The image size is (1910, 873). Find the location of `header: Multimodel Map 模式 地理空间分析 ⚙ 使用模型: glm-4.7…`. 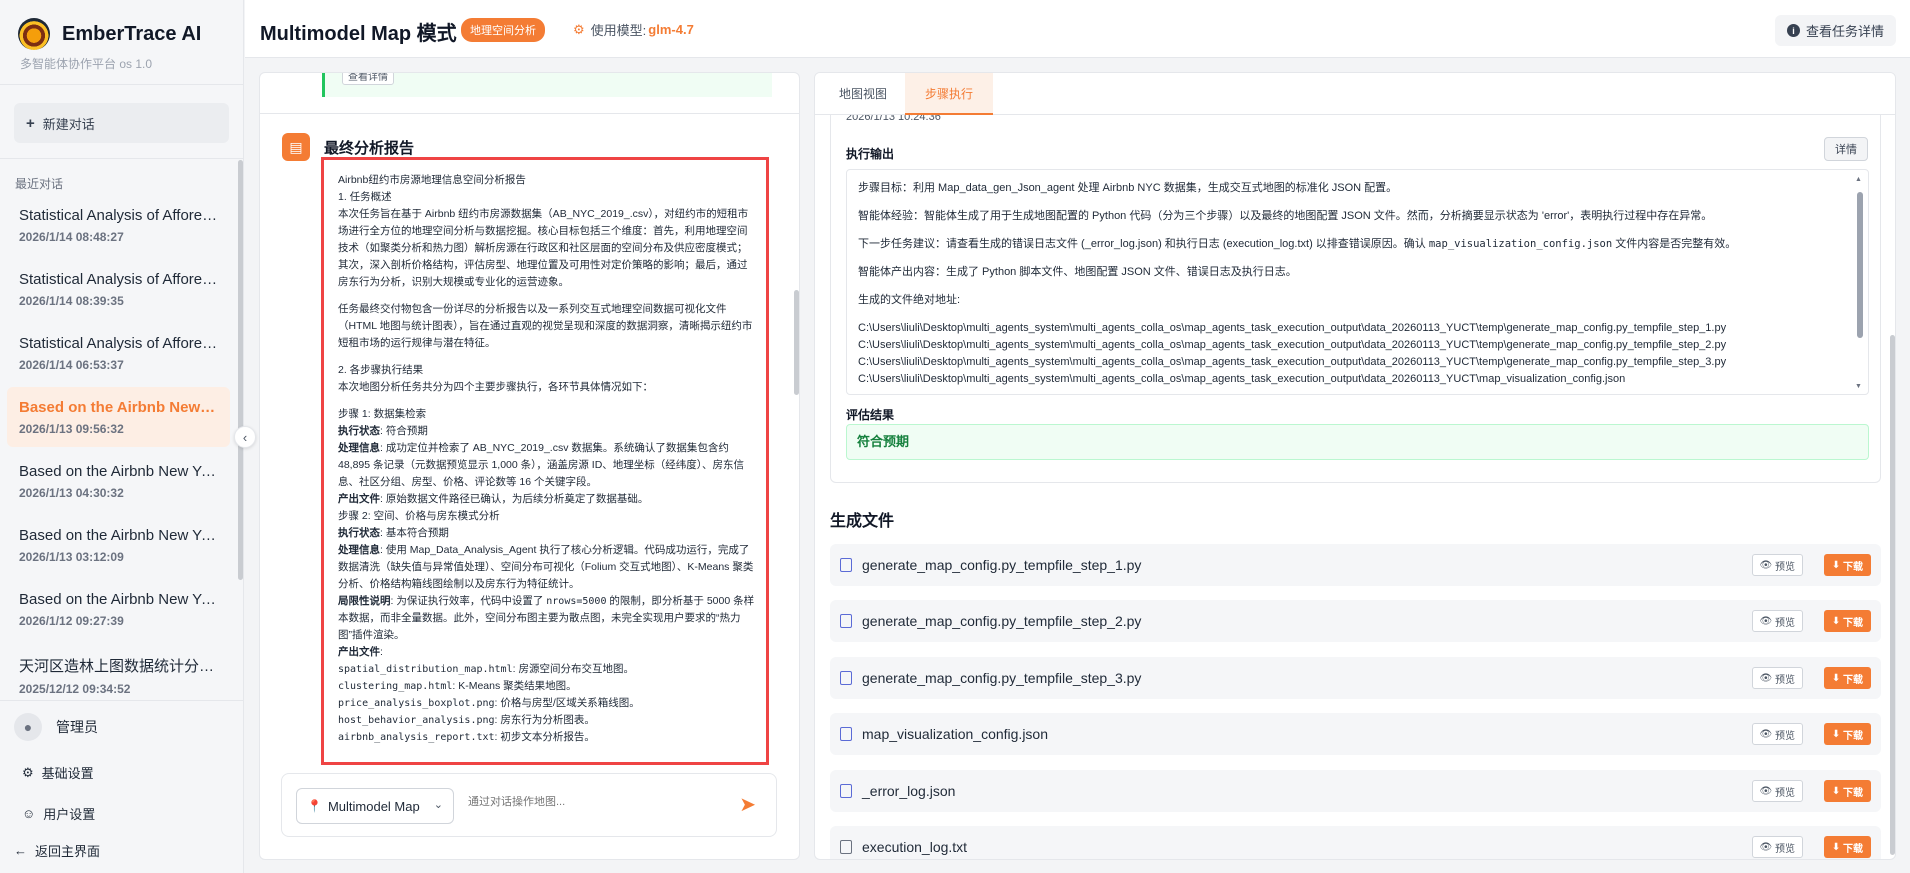

header: Multimodel Map 模式 地理空间分析 ⚙ 使用模型: glm-4.7… is located at coordinates (1077, 29).